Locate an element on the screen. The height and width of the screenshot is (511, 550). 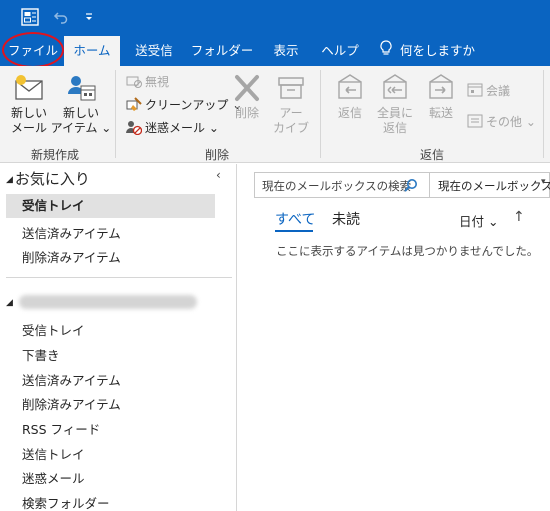
filter-tab-underline is located at coordinates (294, 231).